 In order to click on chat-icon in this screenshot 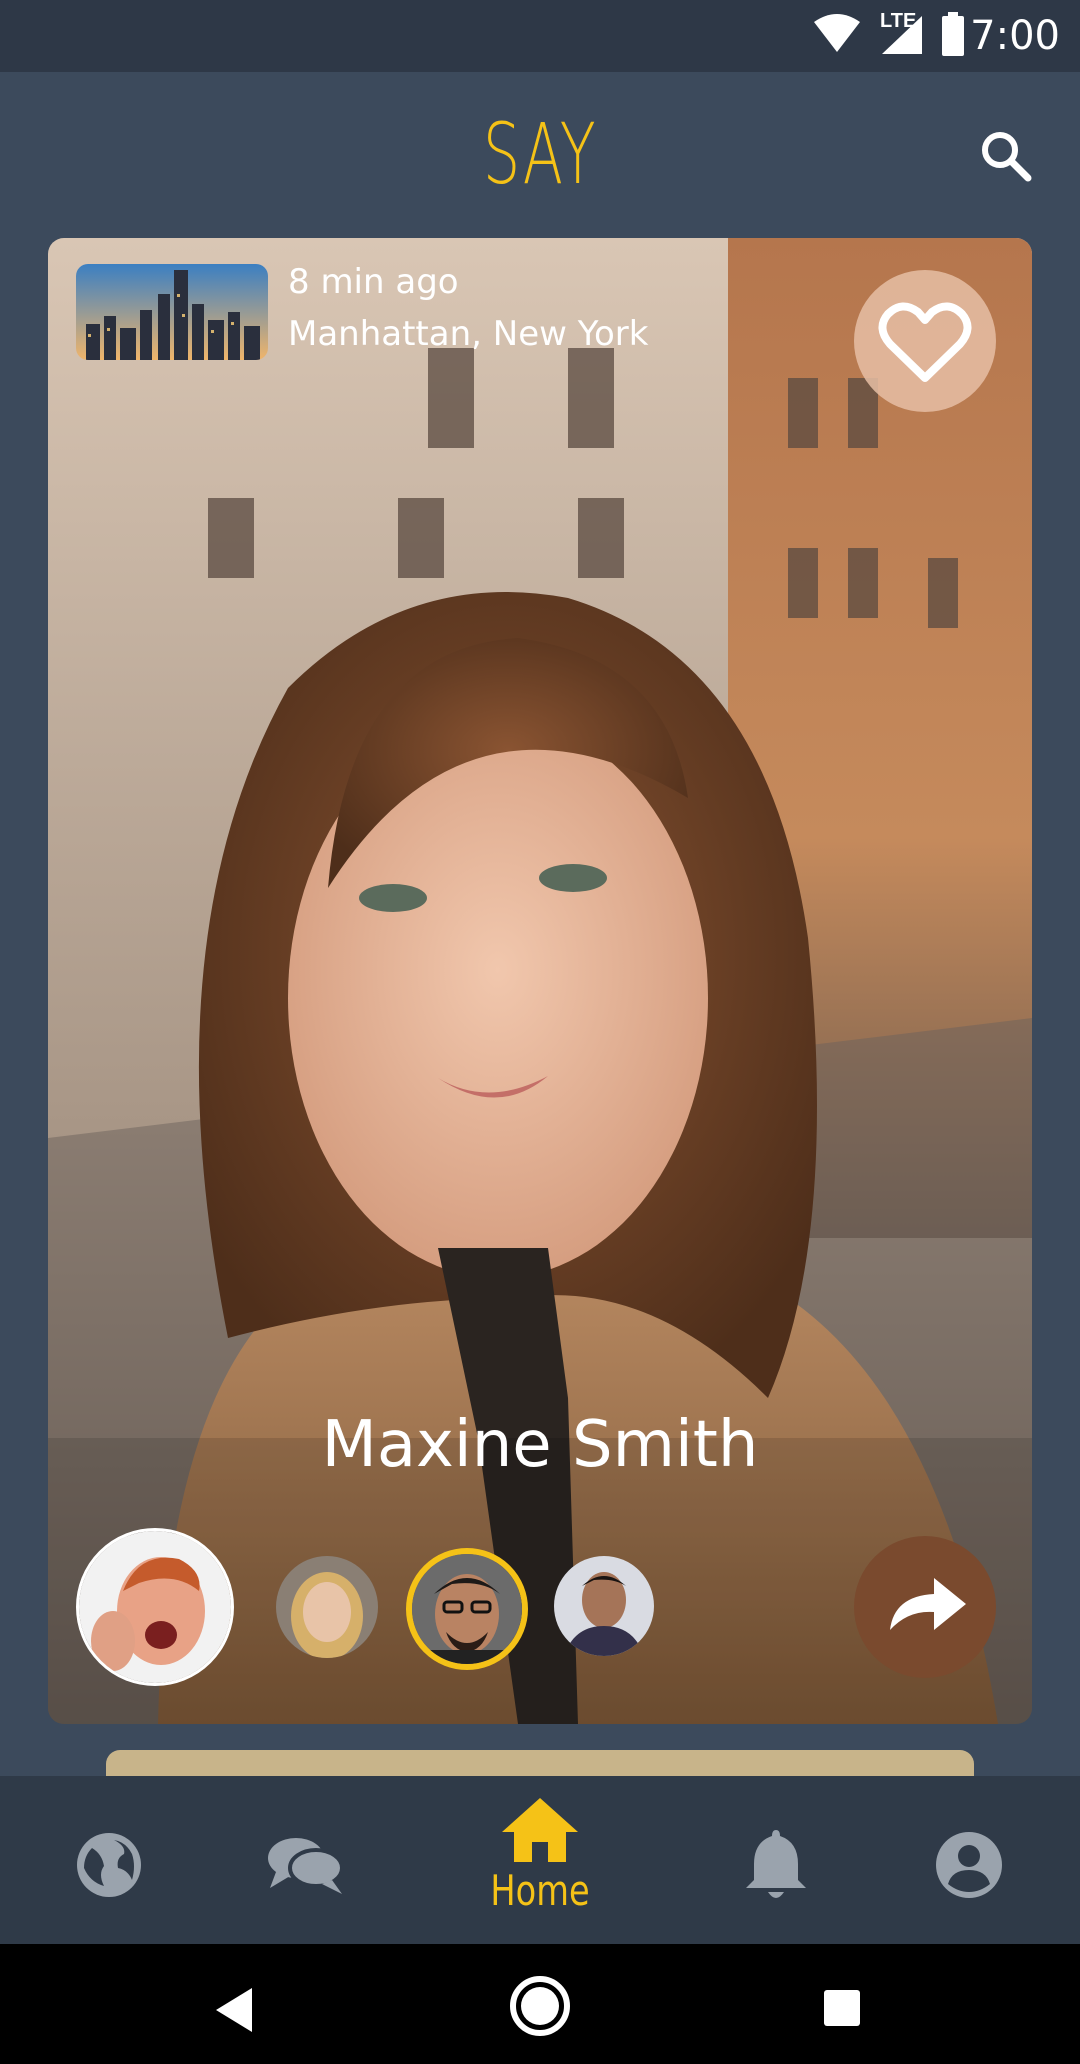, I will do `click(306, 1866)`.